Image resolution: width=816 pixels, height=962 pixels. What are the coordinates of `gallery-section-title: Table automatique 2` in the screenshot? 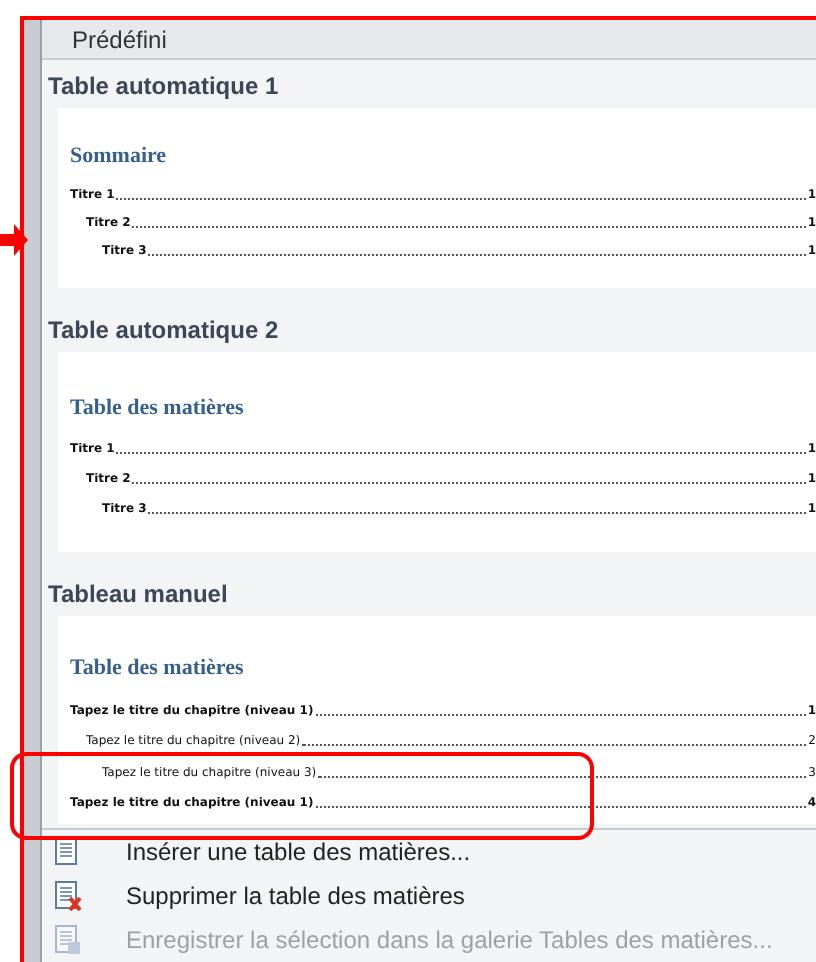 It's located at (163, 331).